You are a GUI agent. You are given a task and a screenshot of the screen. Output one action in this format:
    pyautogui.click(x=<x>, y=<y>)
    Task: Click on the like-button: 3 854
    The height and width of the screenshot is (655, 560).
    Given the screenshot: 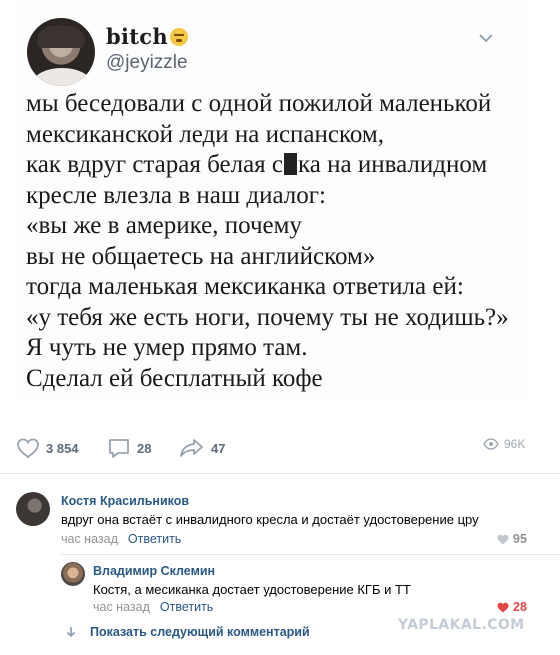 What is the action you would take?
    pyautogui.click(x=47, y=448)
    